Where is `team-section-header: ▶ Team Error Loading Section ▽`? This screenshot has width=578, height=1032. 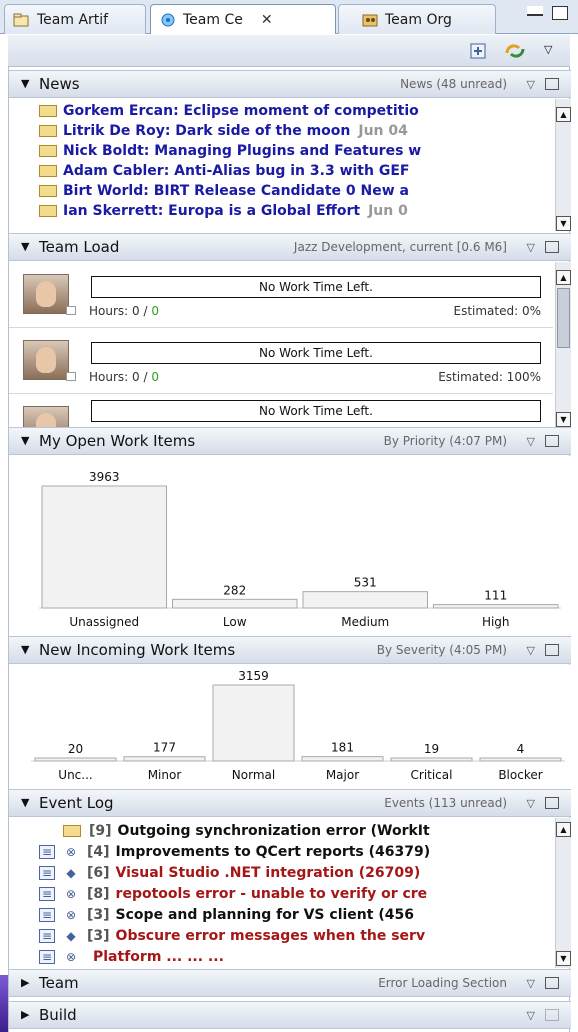
team-section-header: ▶ Team Error Loading Section ▽ is located at coordinates (290, 983).